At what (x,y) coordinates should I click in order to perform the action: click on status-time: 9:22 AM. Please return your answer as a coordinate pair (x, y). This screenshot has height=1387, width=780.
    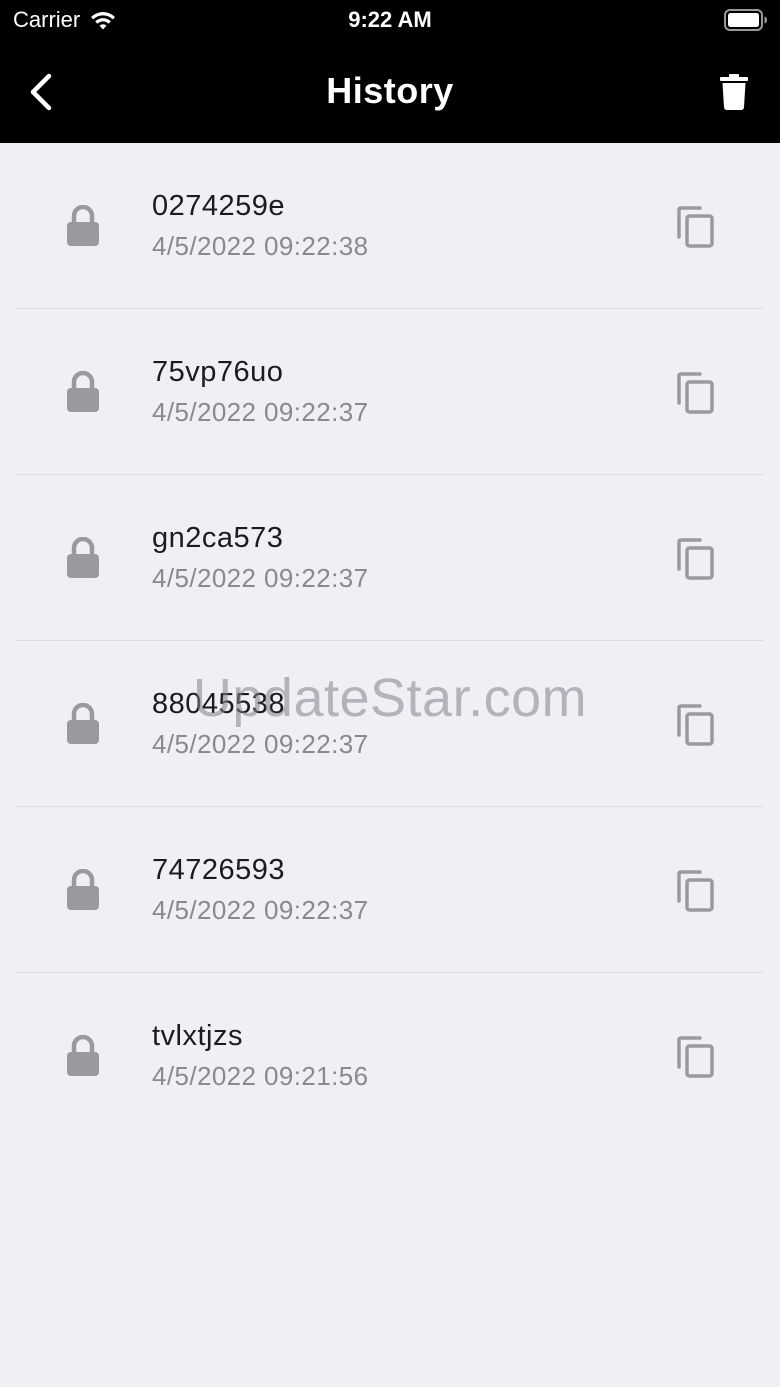
    Looking at the image, I should click on (390, 19).